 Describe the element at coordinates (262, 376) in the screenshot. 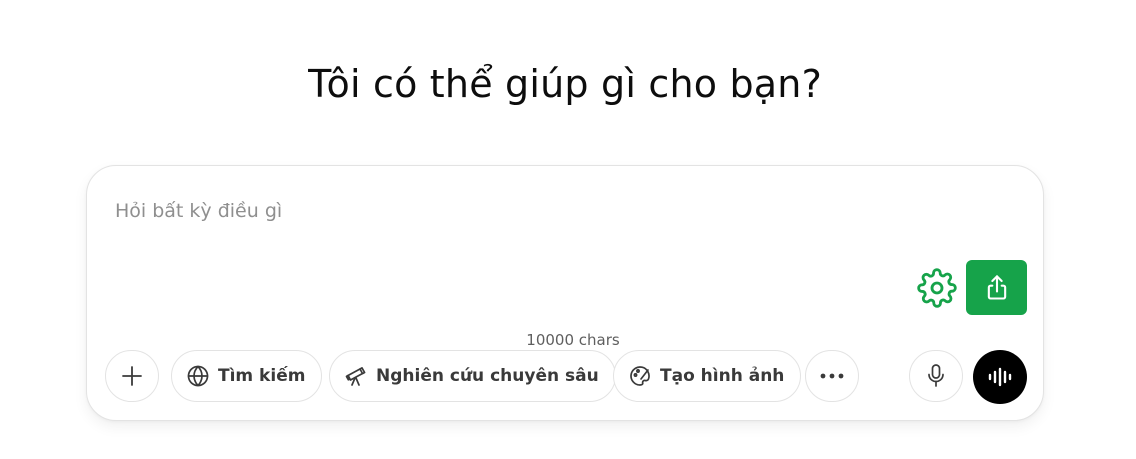

I see `search-button-label: Tìm kiếm` at that location.